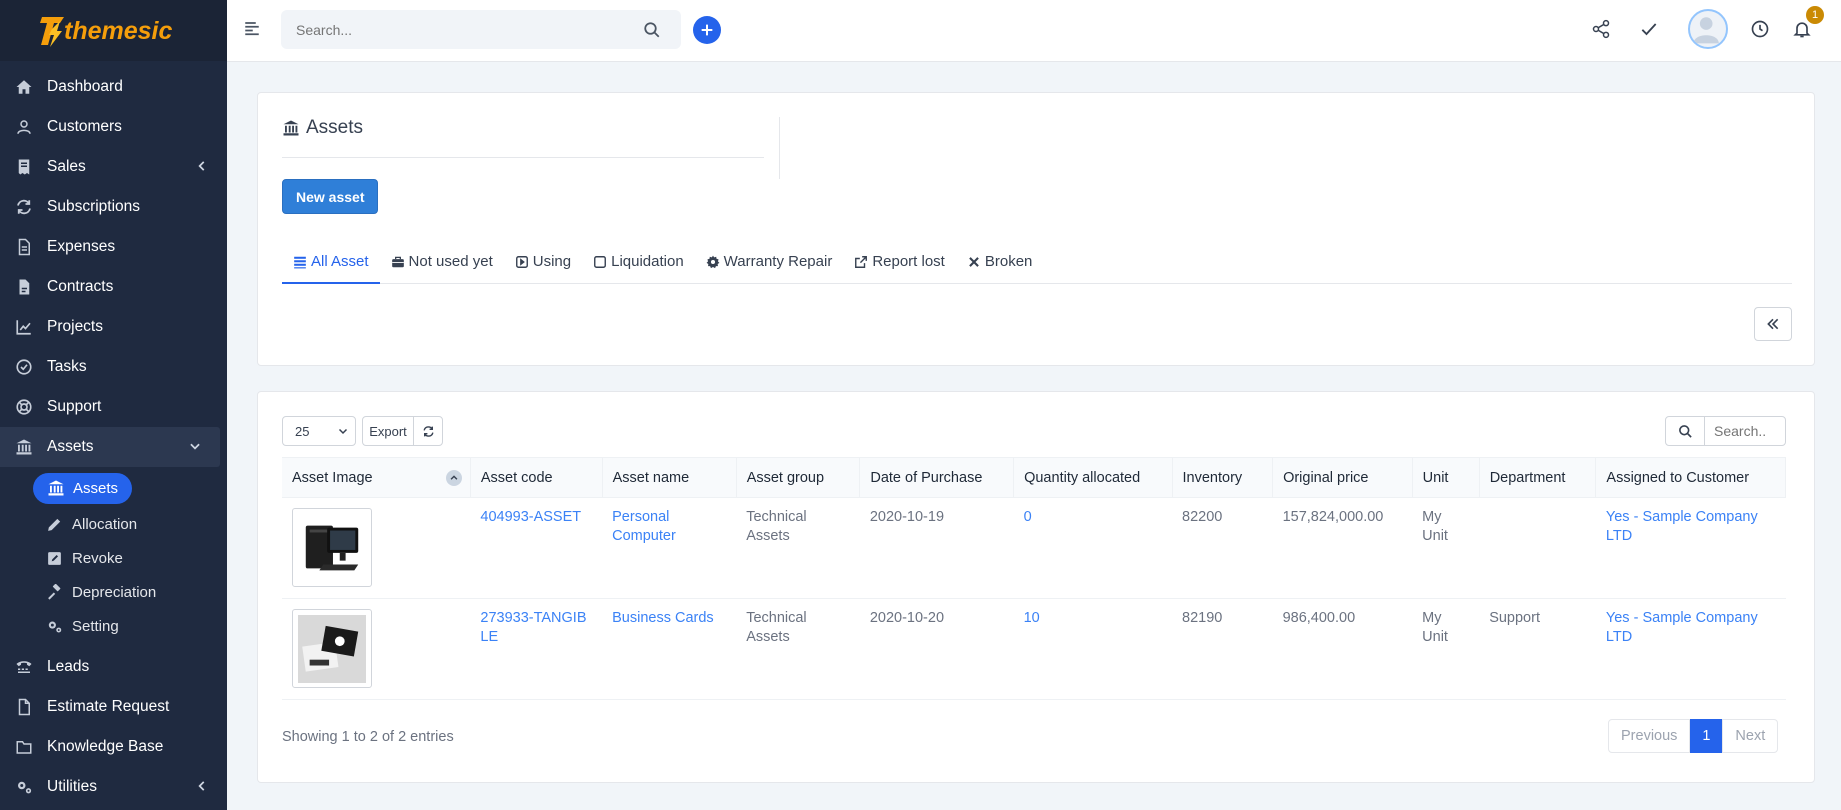 This screenshot has height=810, width=1841. Describe the element at coordinates (428, 431) in the screenshot. I see `refresh-button` at that location.